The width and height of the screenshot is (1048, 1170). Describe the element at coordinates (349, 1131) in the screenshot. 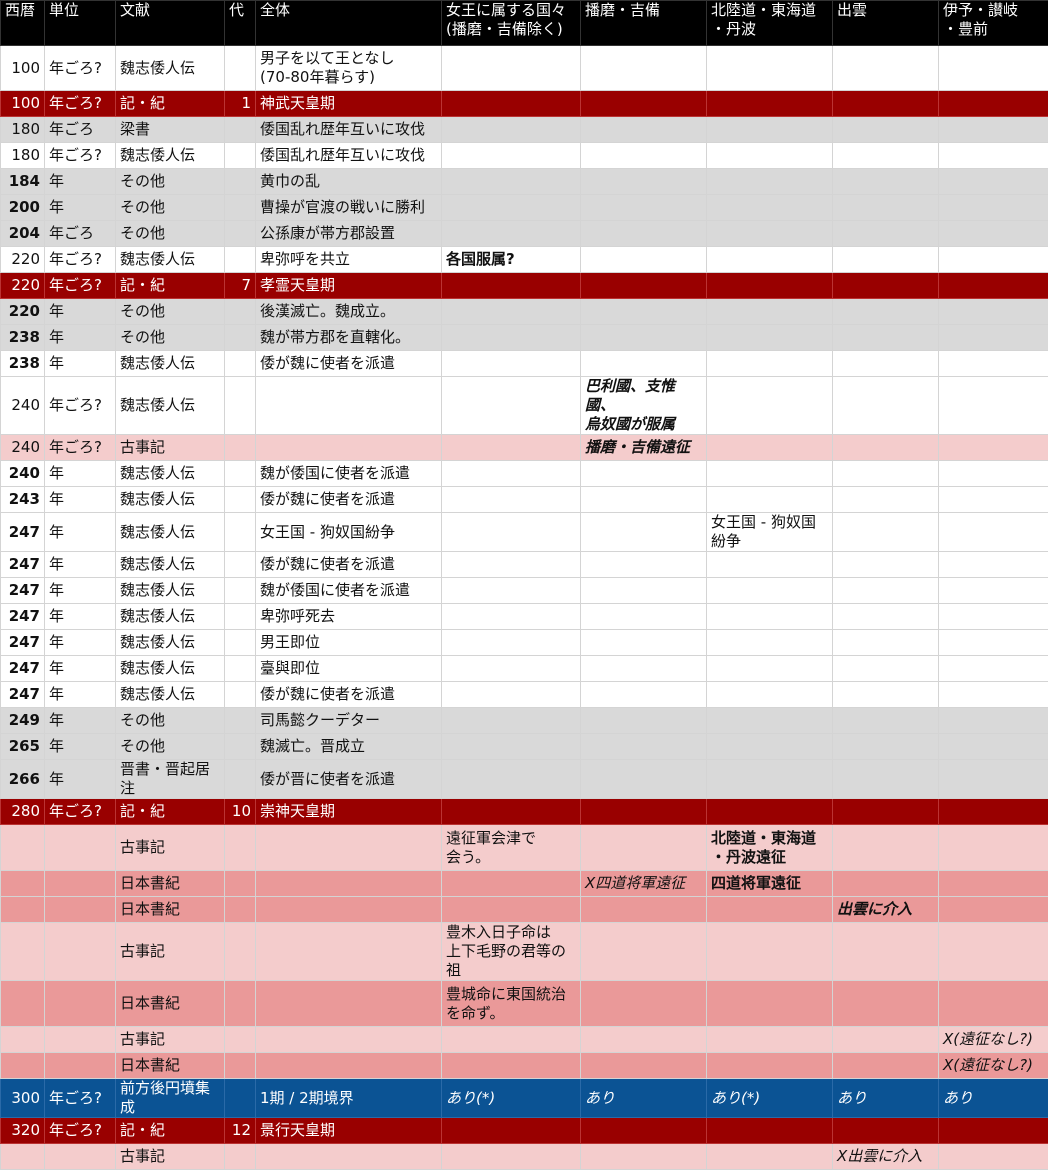

I see `cell-overall: 景行天皇期` at that location.